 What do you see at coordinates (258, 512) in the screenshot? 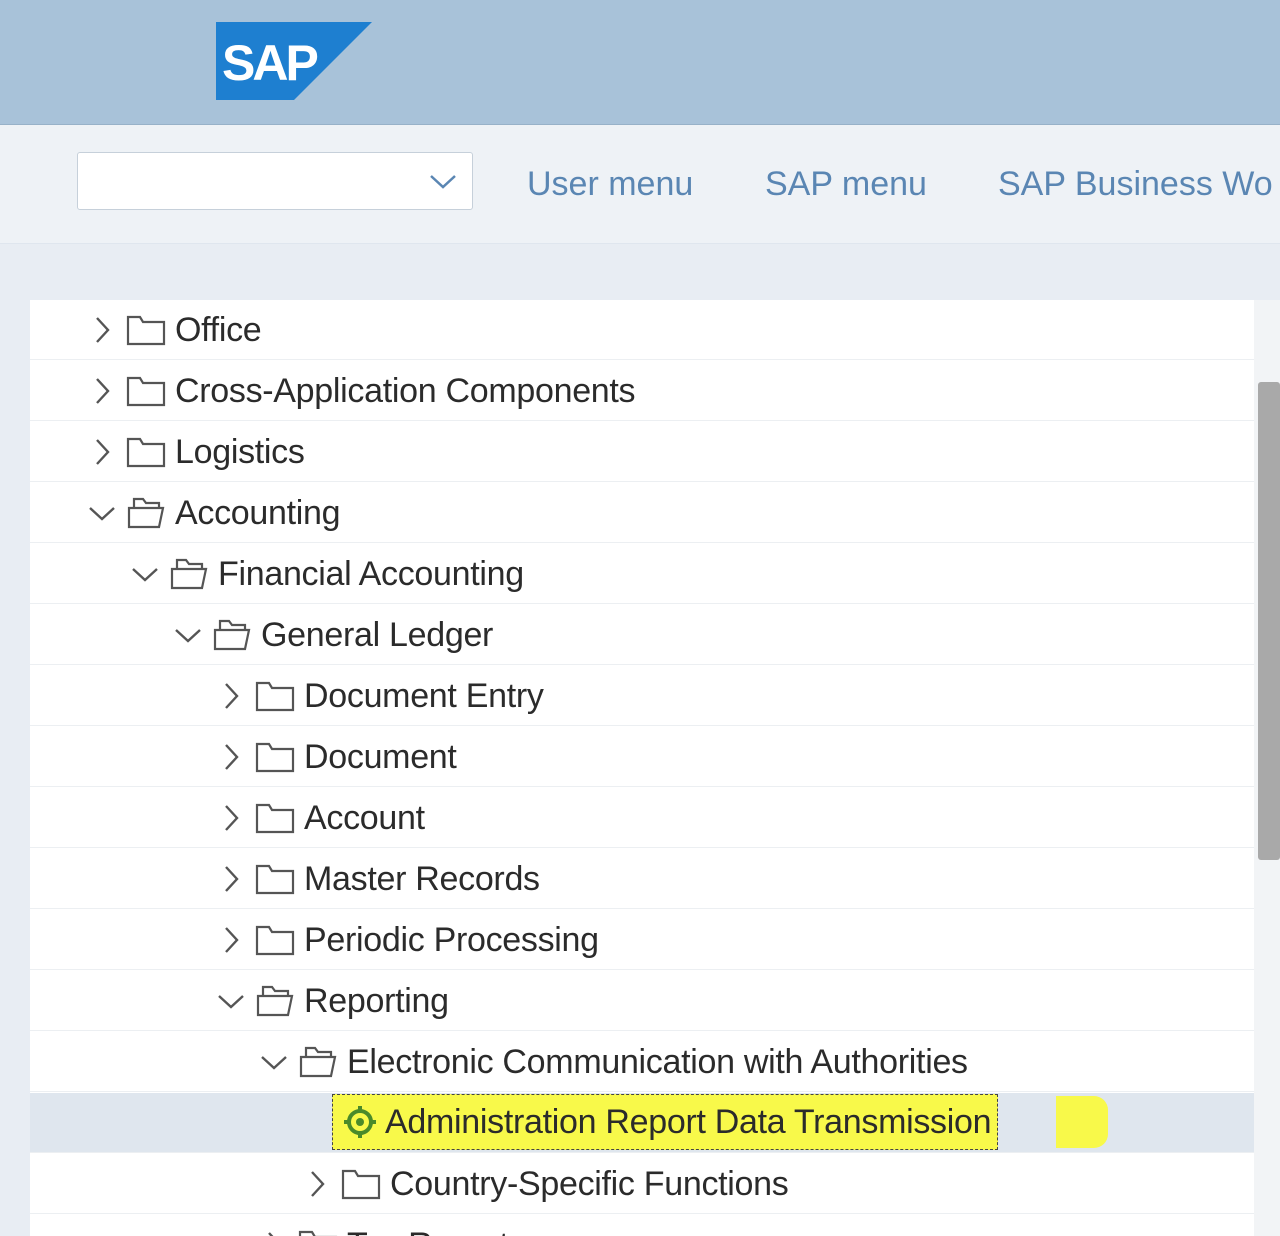
I see `tree-item-label: Accounting` at bounding box center [258, 512].